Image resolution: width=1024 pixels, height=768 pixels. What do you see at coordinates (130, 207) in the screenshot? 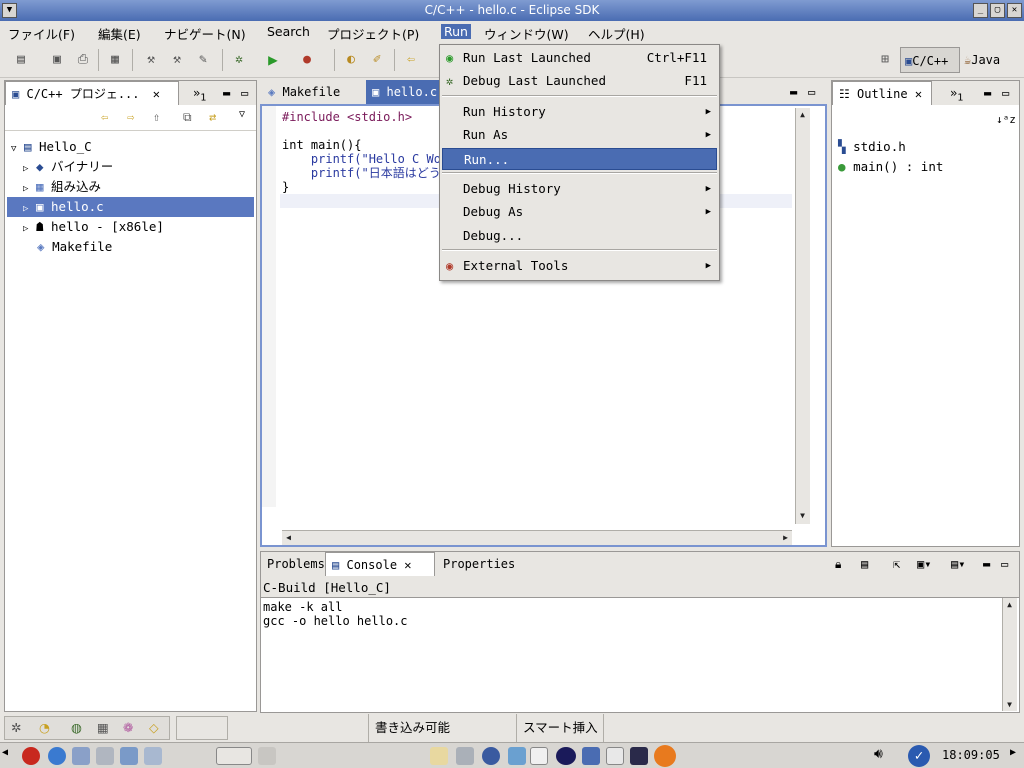
I see `tree-item-hello-c: ▷ ▣ hello.c` at bounding box center [130, 207].